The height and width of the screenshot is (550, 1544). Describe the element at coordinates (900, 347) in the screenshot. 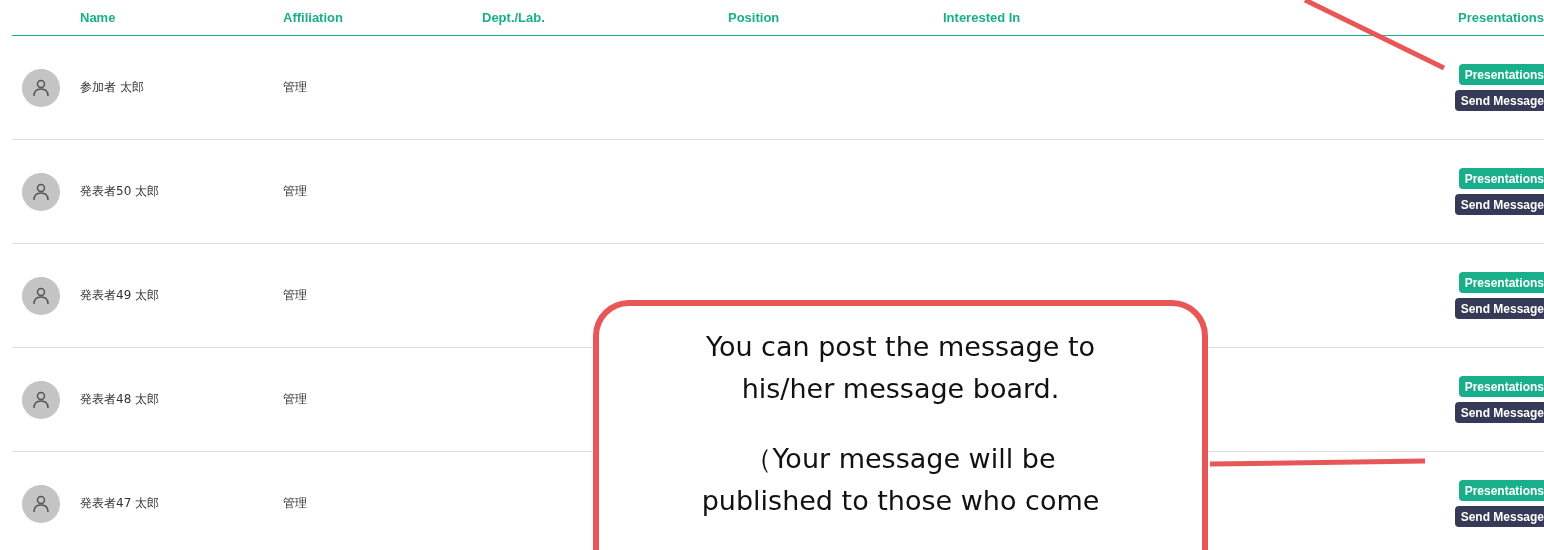

I see `callout-text: You can post the message to` at that location.